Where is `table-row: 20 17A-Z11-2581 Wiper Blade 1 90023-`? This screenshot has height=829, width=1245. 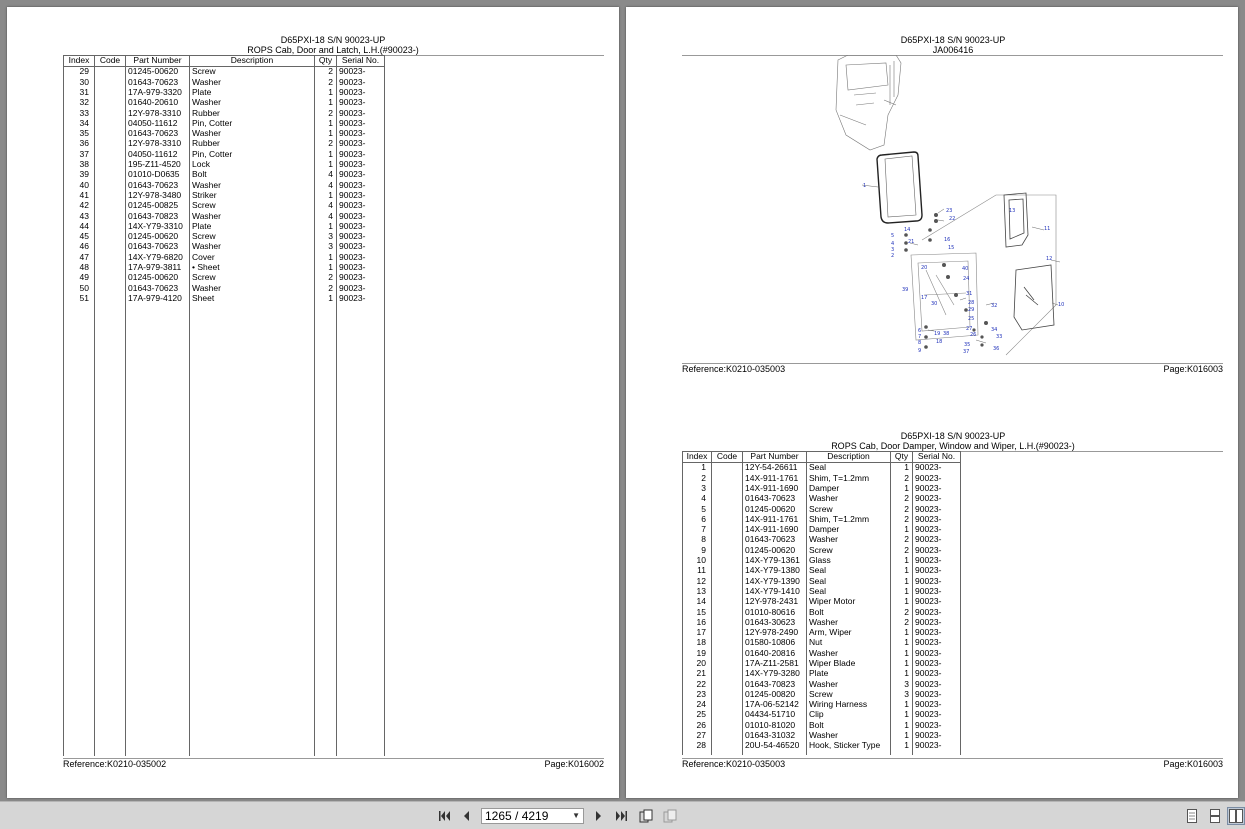
table-row: 20 17A-Z11-2581 Wiper Blade 1 90023- is located at coordinates (821, 663).